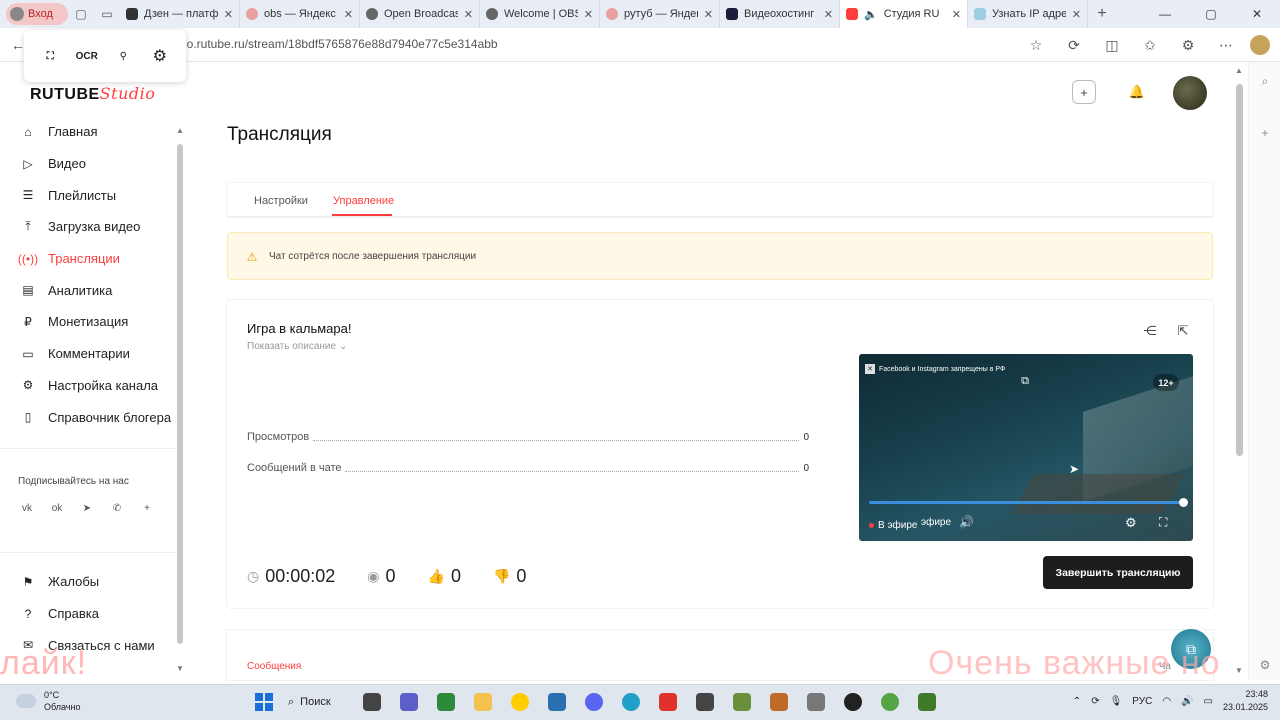 The image size is (1280, 720). What do you see at coordinates (264, 702) in the screenshot?
I see `start-icon` at bounding box center [264, 702].